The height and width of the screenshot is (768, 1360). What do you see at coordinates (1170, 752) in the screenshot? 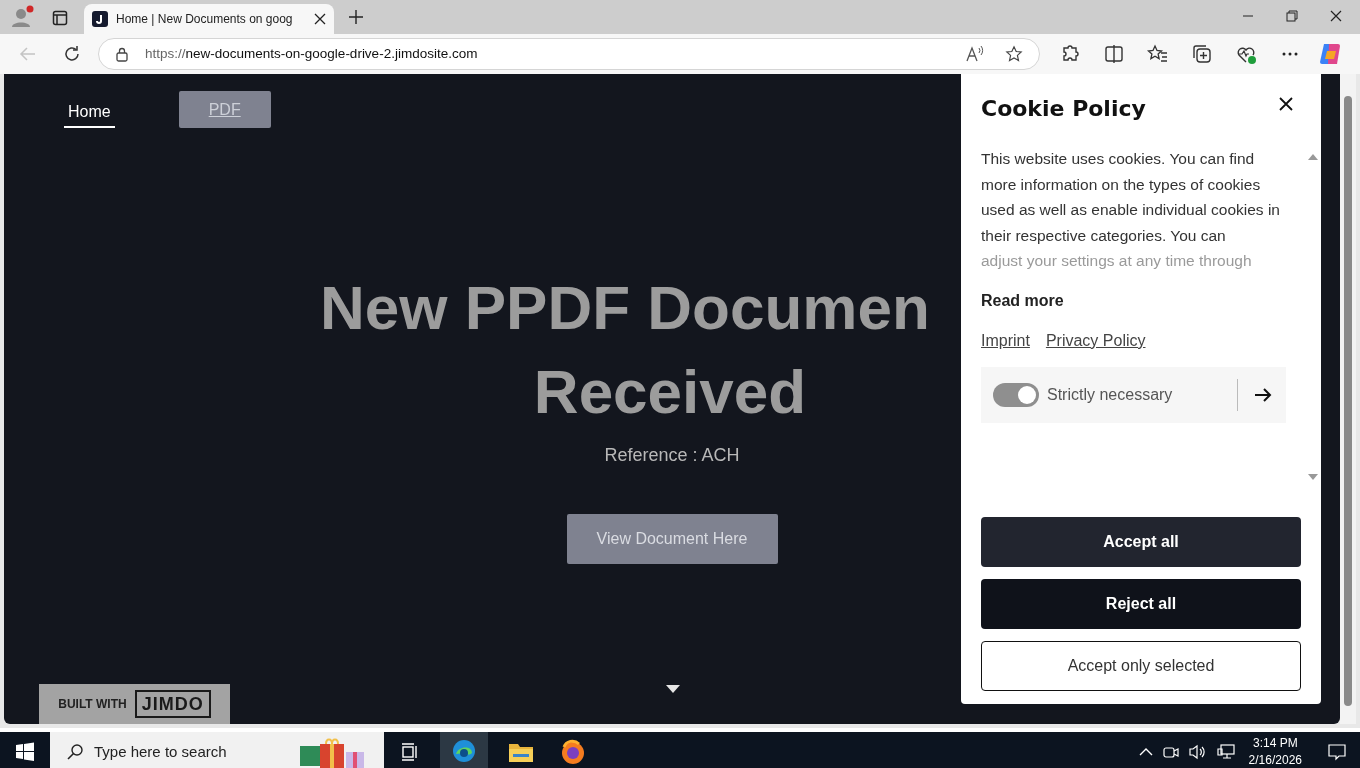
I see `camera-icon` at bounding box center [1170, 752].